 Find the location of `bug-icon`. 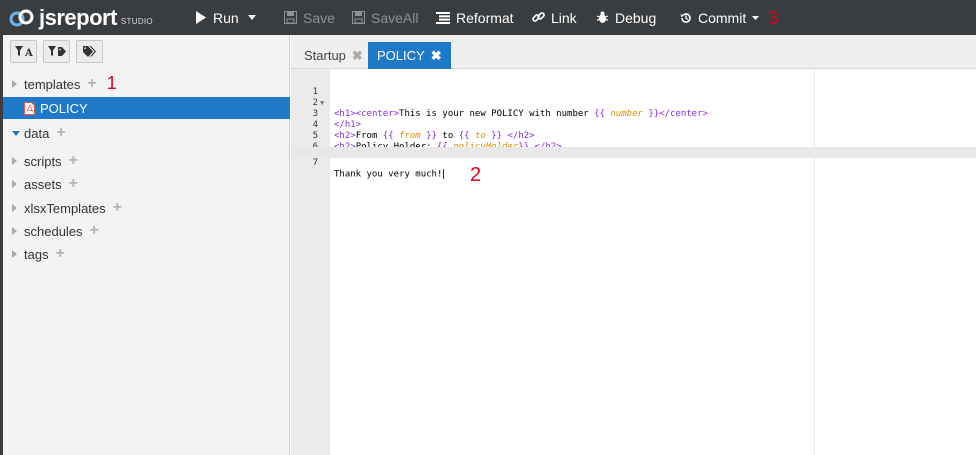

bug-icon is located at coordinates (602, 17).